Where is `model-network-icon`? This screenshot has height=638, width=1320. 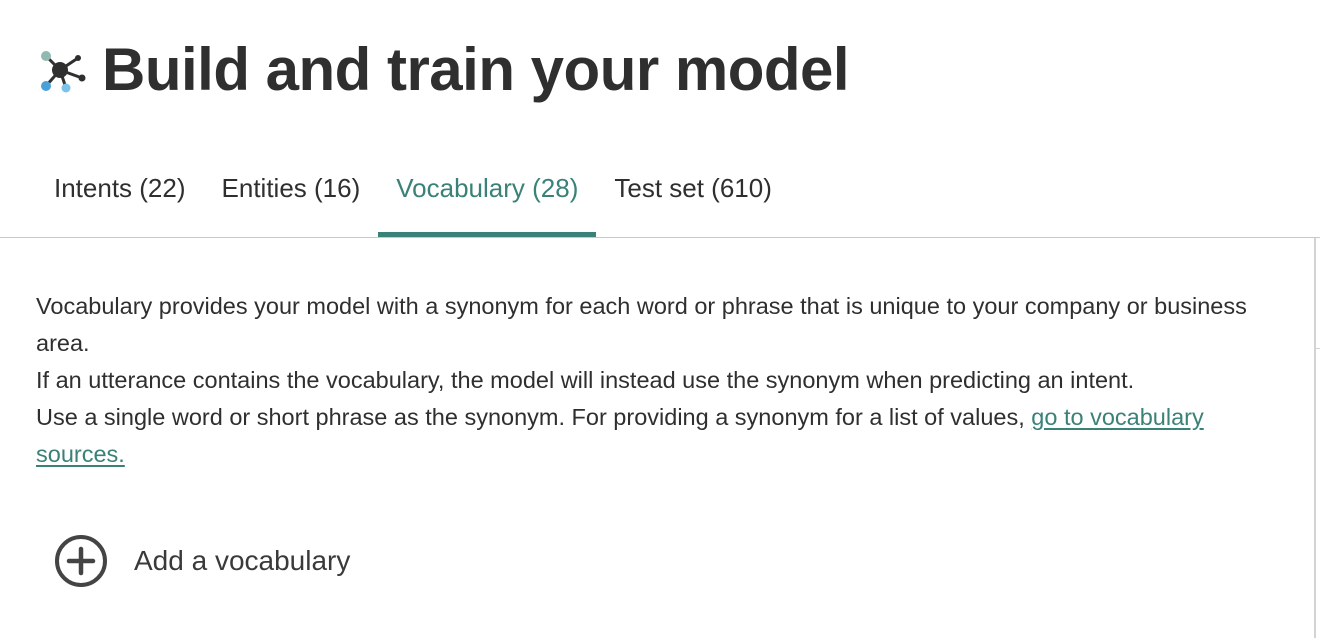 model-network-icon is located at coordinates (62, 70).